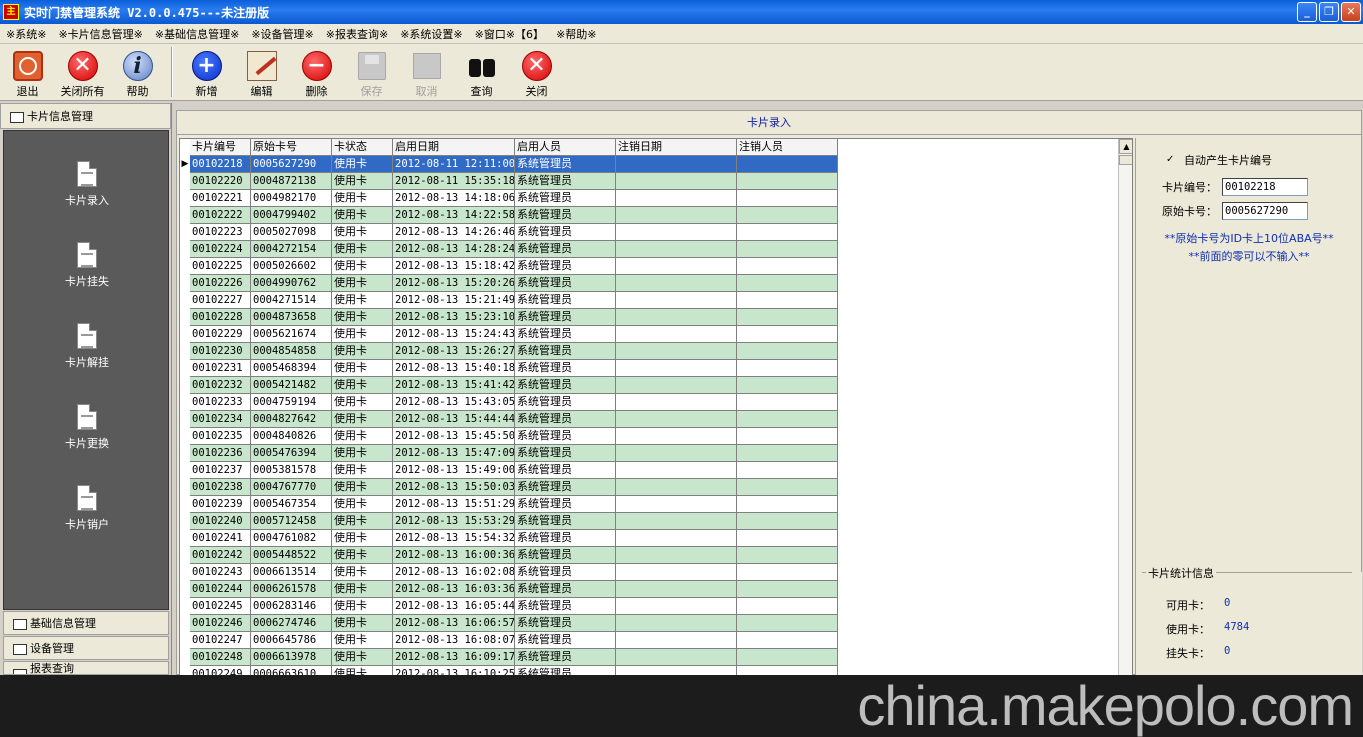 This screenshot has width=1363, height=737. Describe the element at coordinates (291, 164) in the screenshot. I see `table-cell: 0005627290` at that location.